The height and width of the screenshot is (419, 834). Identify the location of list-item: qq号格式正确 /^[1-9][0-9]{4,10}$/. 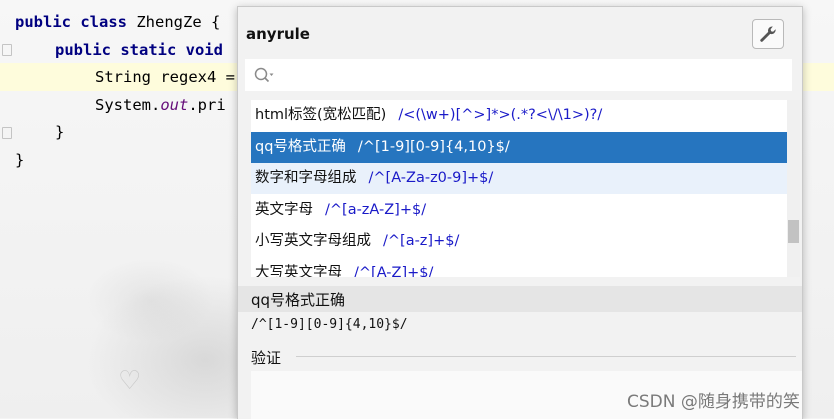
(519, 147).